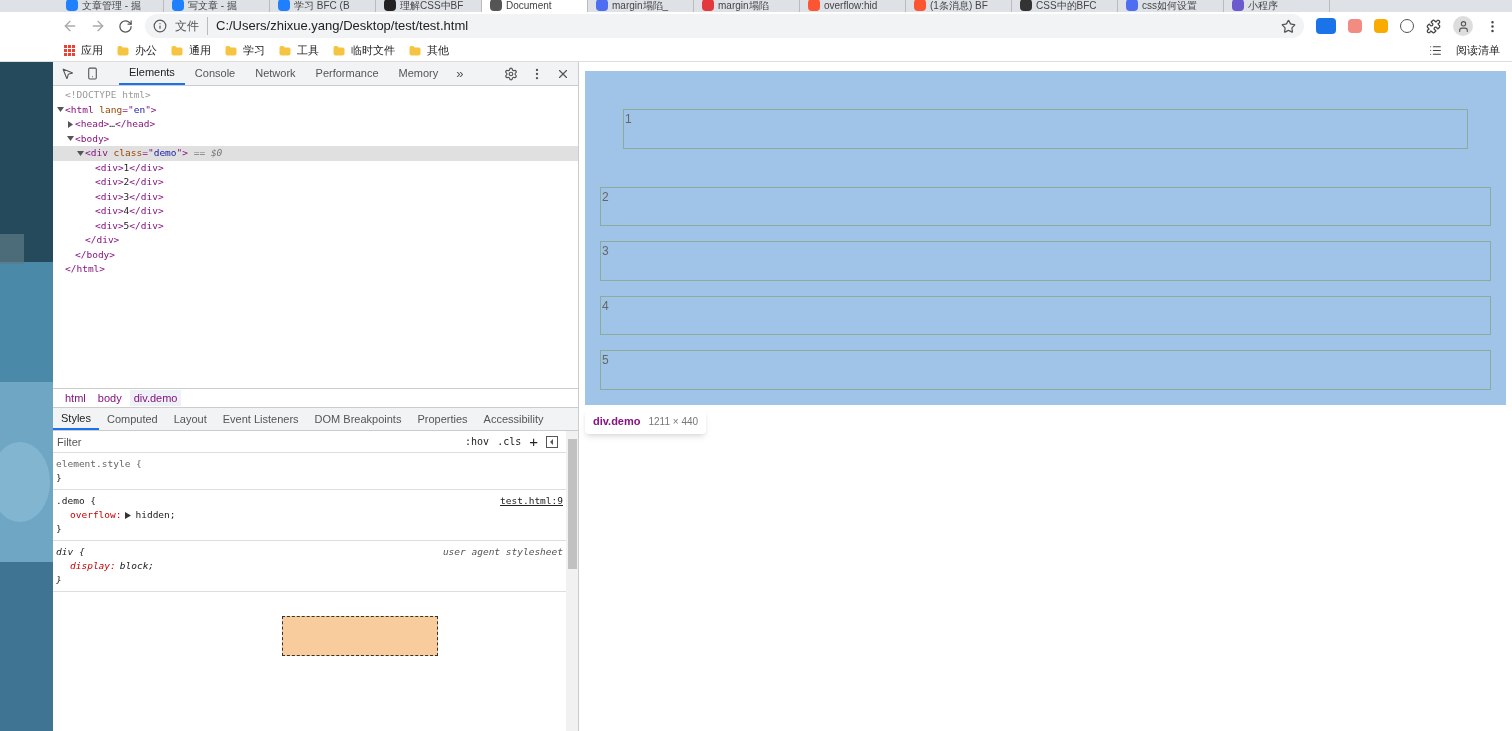 The image size is (1512, 731). What do you see at coordinates (1326, 26) in the screenshot?
I see `extension-icon` at bounding box center [1326, 26].